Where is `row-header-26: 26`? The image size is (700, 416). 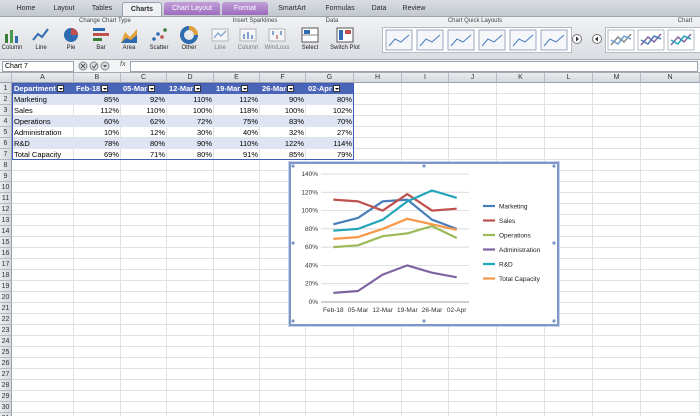
row-header-26: 26 is located at coordinates (6, 363).